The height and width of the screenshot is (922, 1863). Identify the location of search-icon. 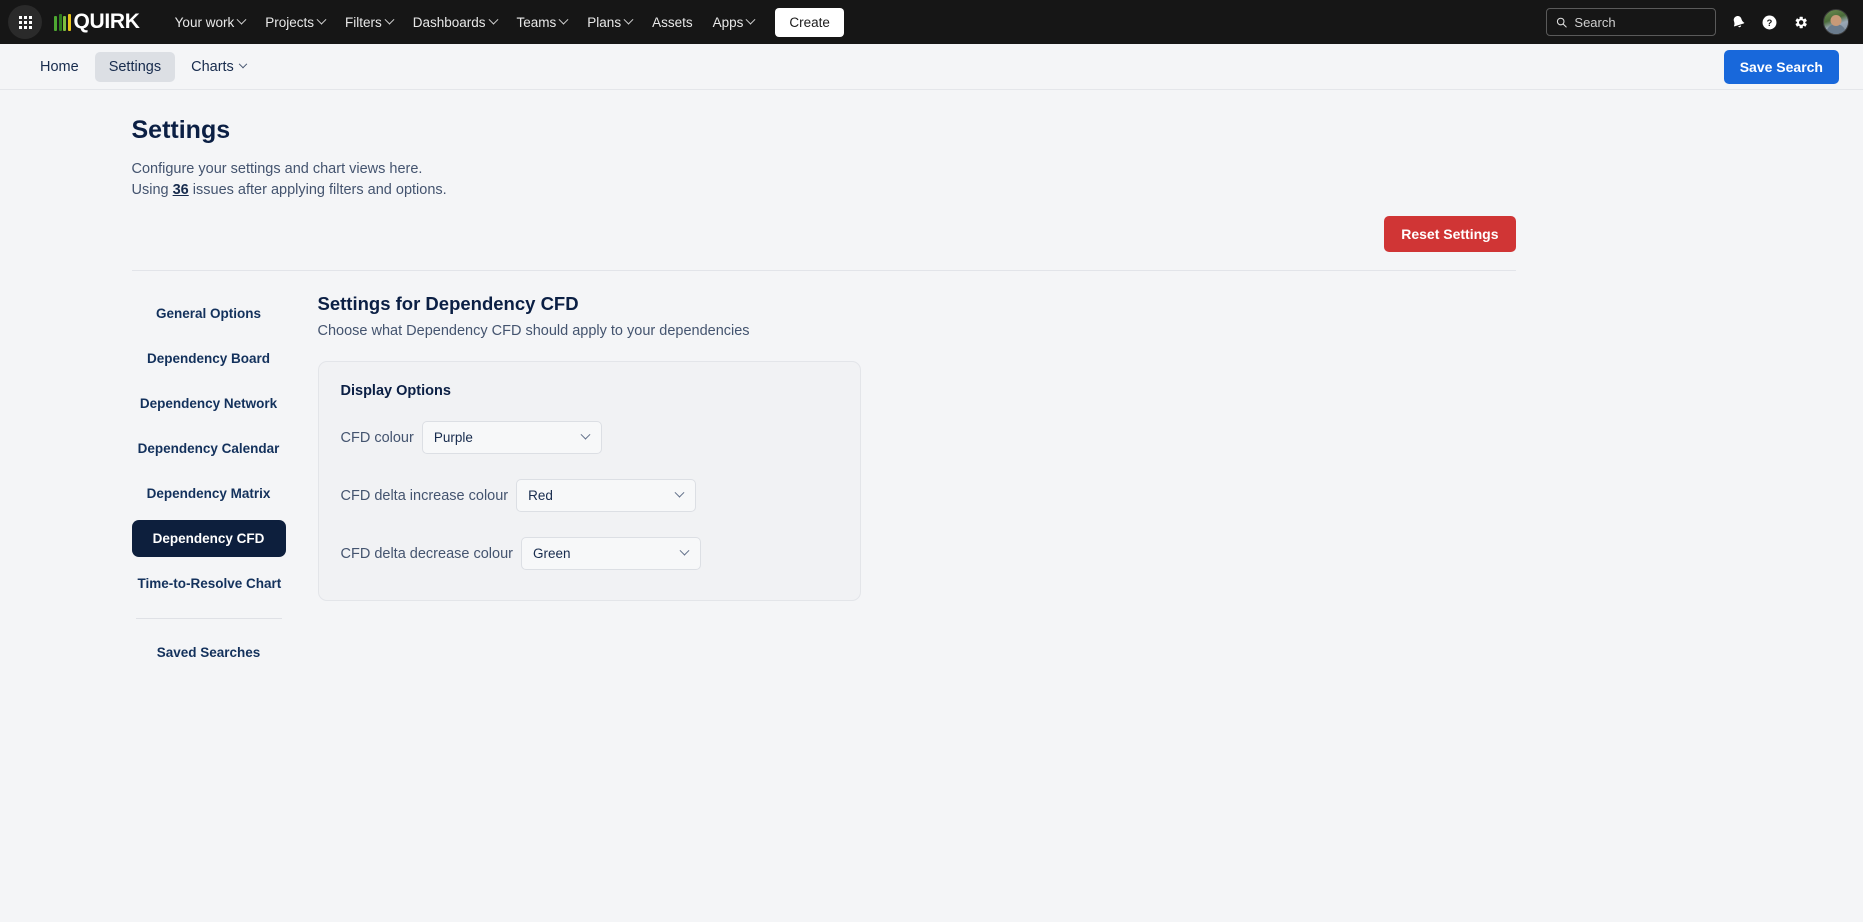
(1561, 22).